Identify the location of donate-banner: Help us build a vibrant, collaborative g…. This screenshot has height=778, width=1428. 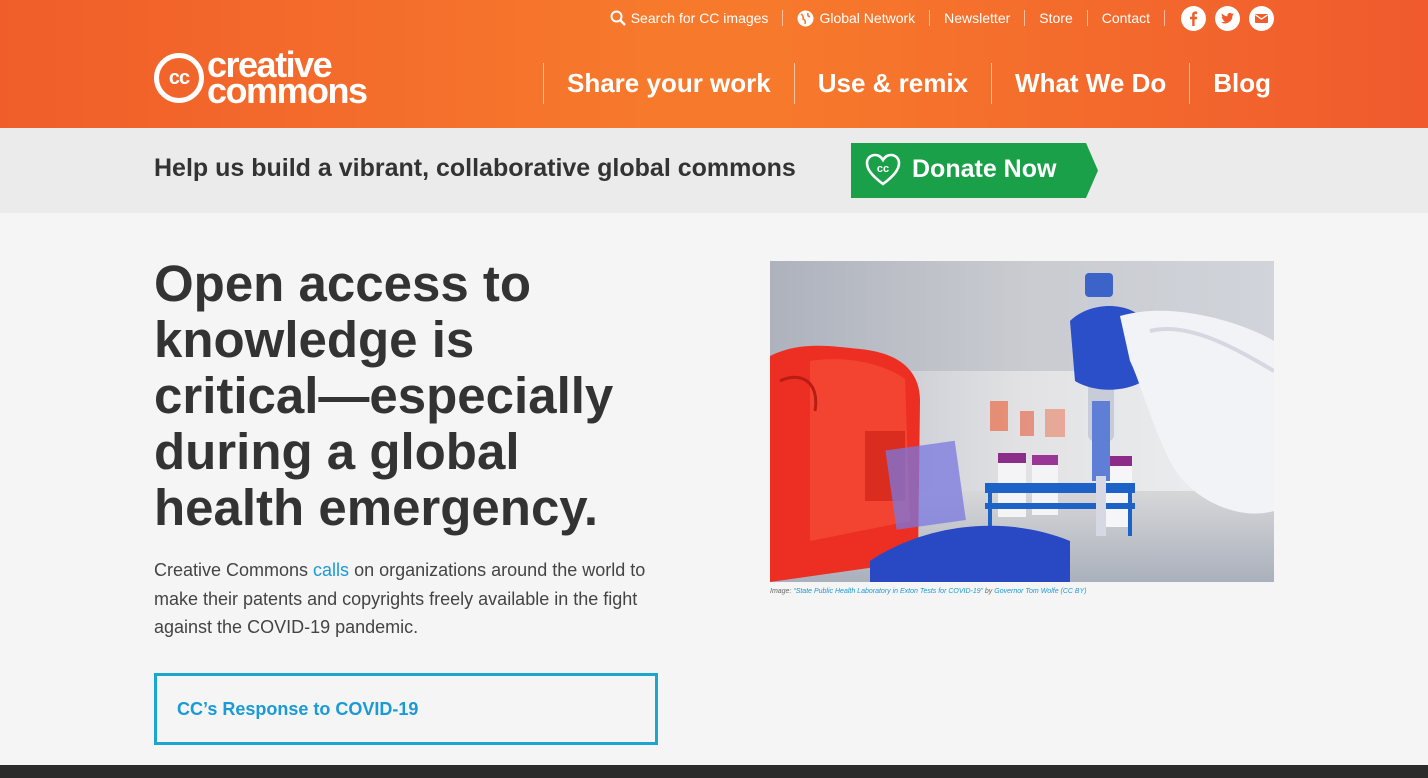
(714, 170).